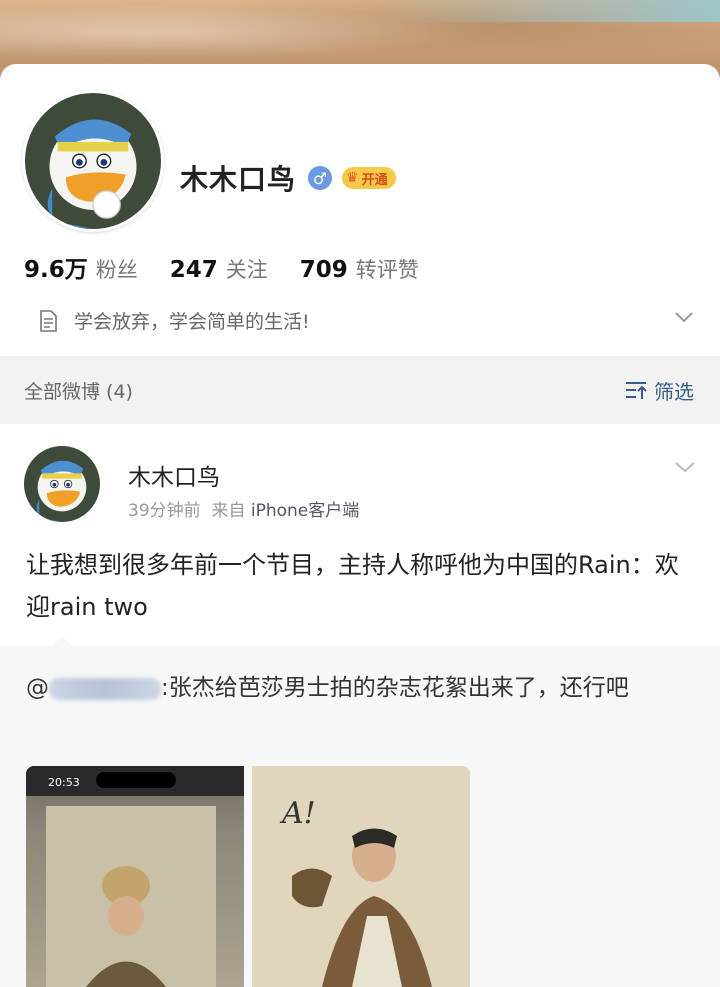  I want to click on following-label: 关注, so click(247, 269).